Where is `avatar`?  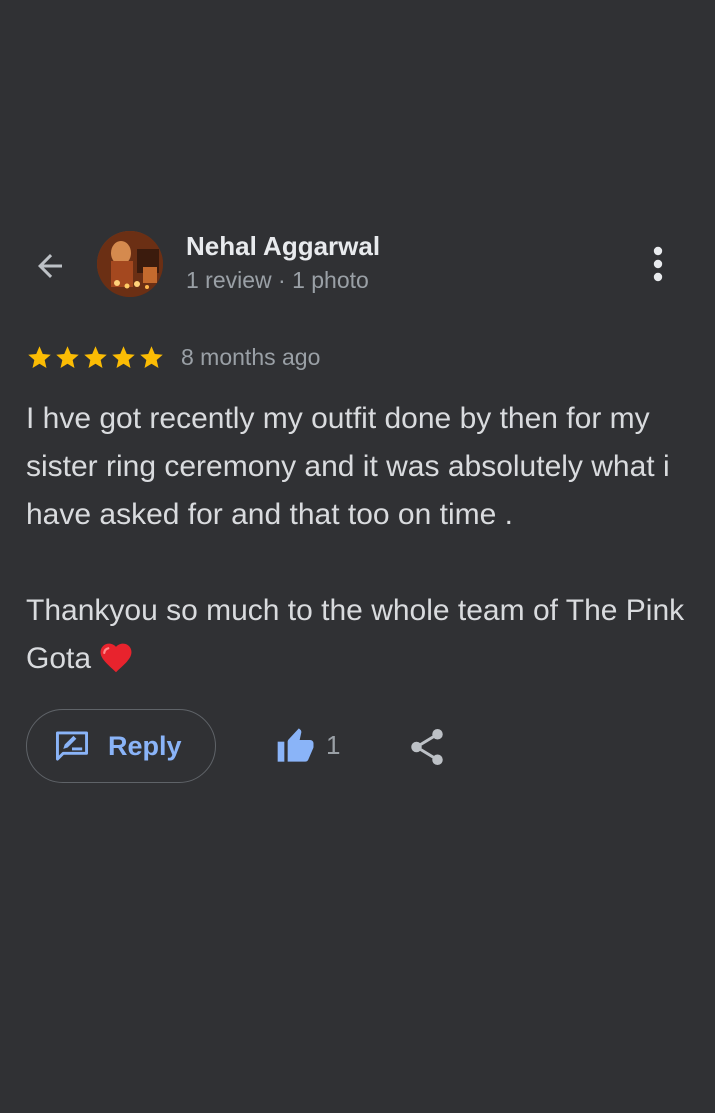 avatar is located at coordinates (130, 264).